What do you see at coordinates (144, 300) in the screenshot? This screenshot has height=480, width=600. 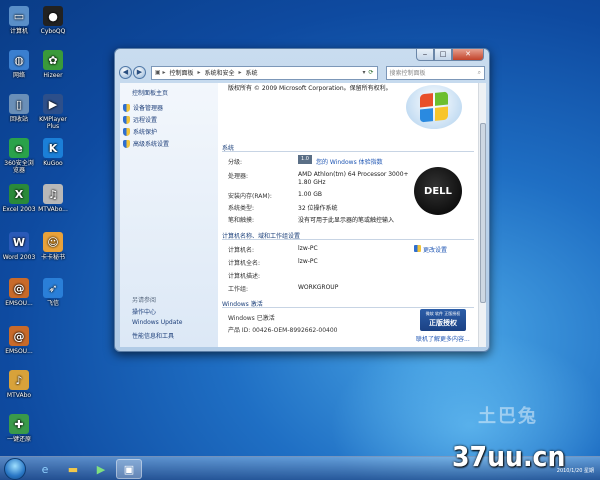 I see `see-also-heading: 另请参阅` at bounding box center [144, 300].